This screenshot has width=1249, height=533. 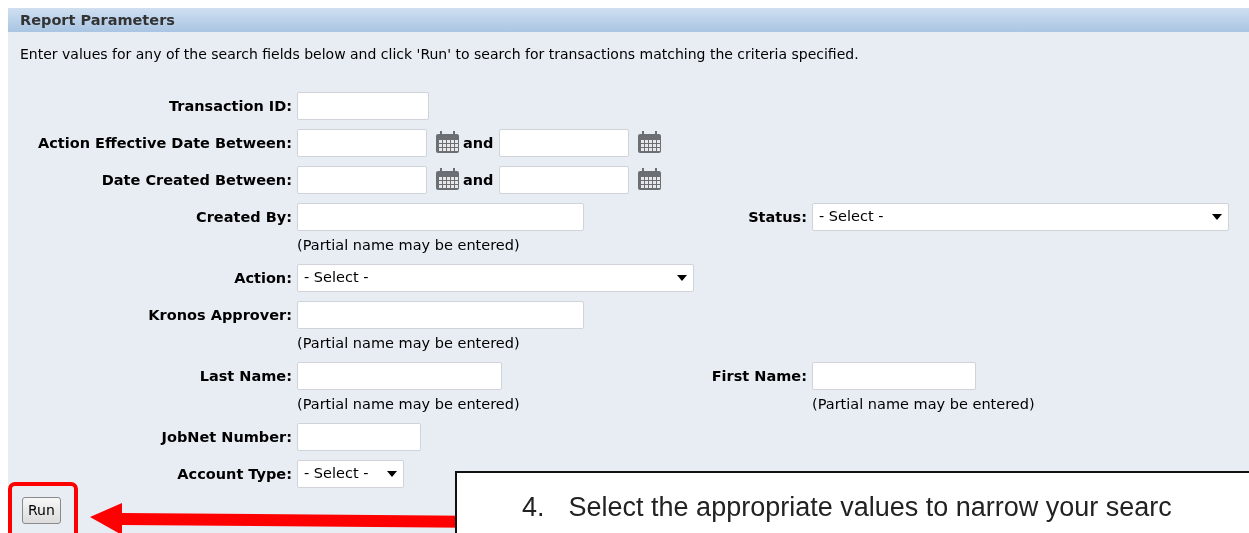 What do you see at coordinates (196, 180) in the screenshot?
I see `field-label: Date Created Between:` at bounding box center [196, 180].